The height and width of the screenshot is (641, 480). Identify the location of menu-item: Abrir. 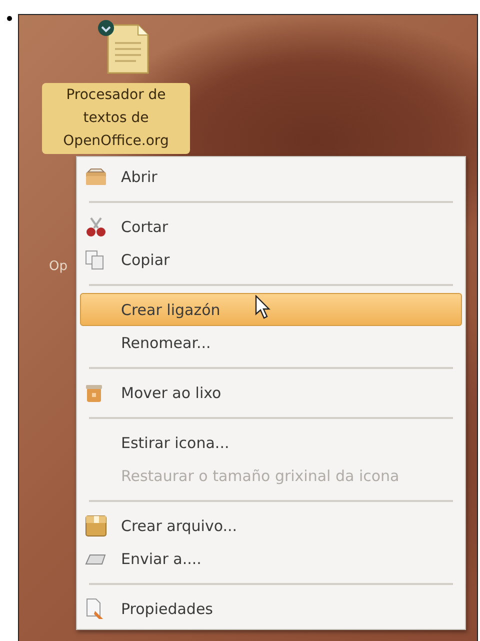
(271, 176).